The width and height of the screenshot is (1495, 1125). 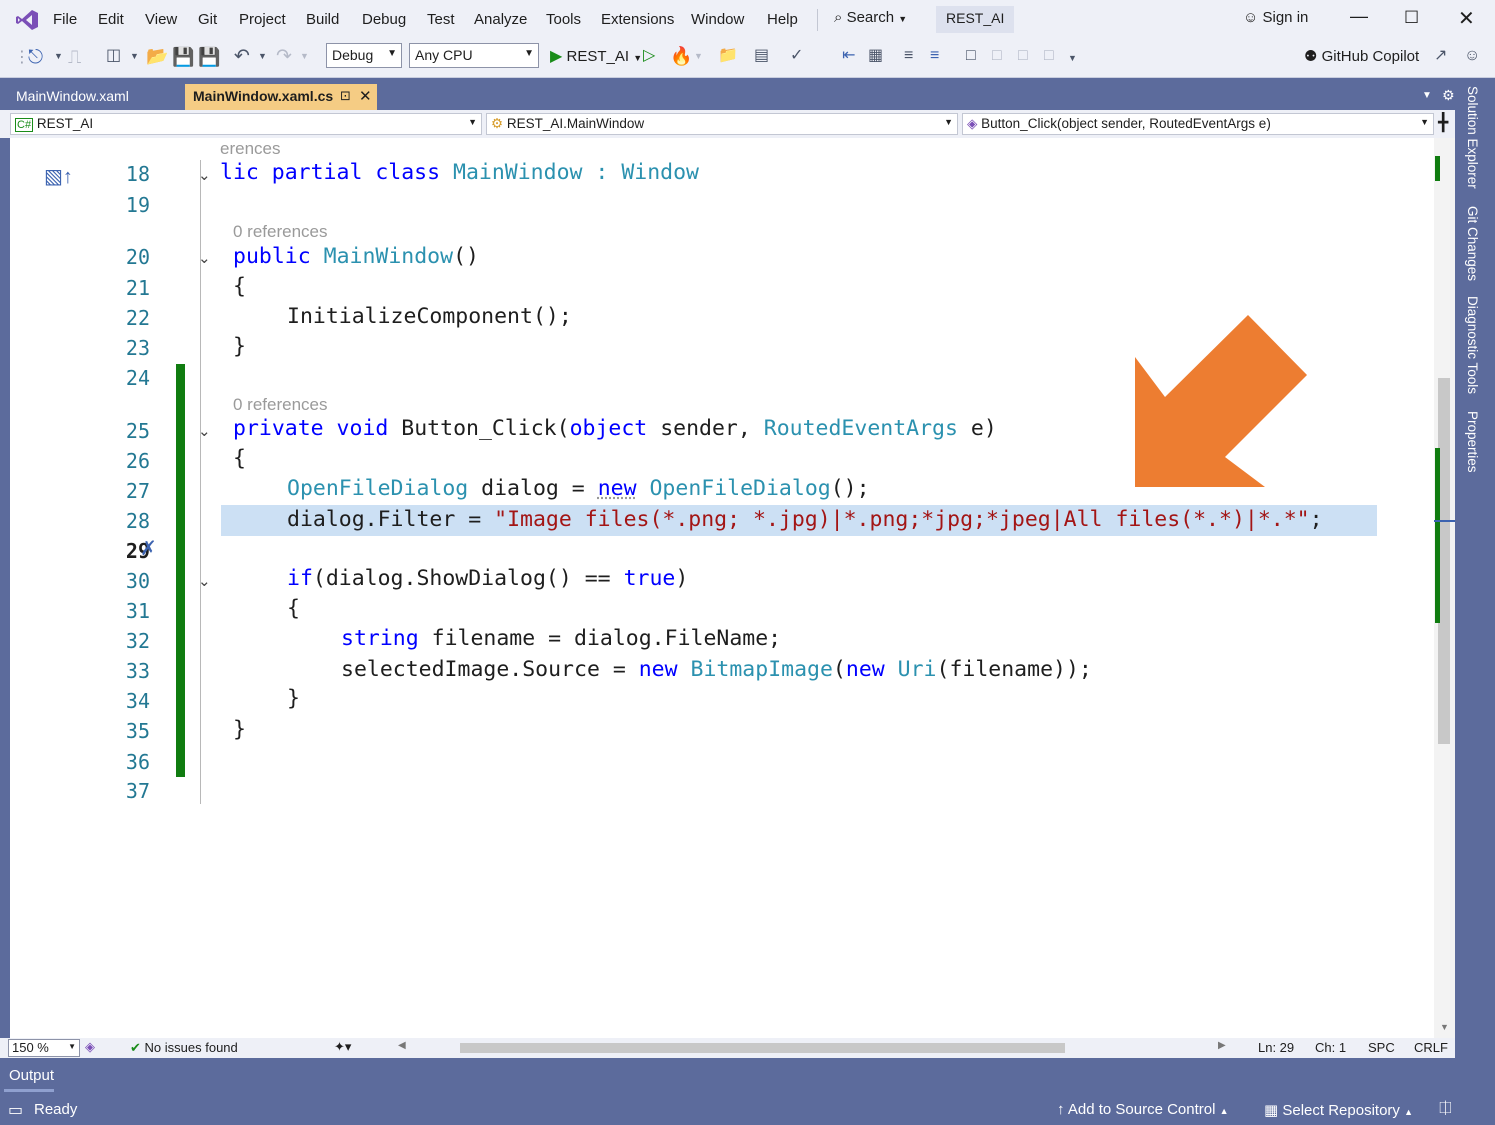 What do you see at coordinates (262, 19) in the screenshot?
I see `menu-project: Project` at bounding box center [262, 19].